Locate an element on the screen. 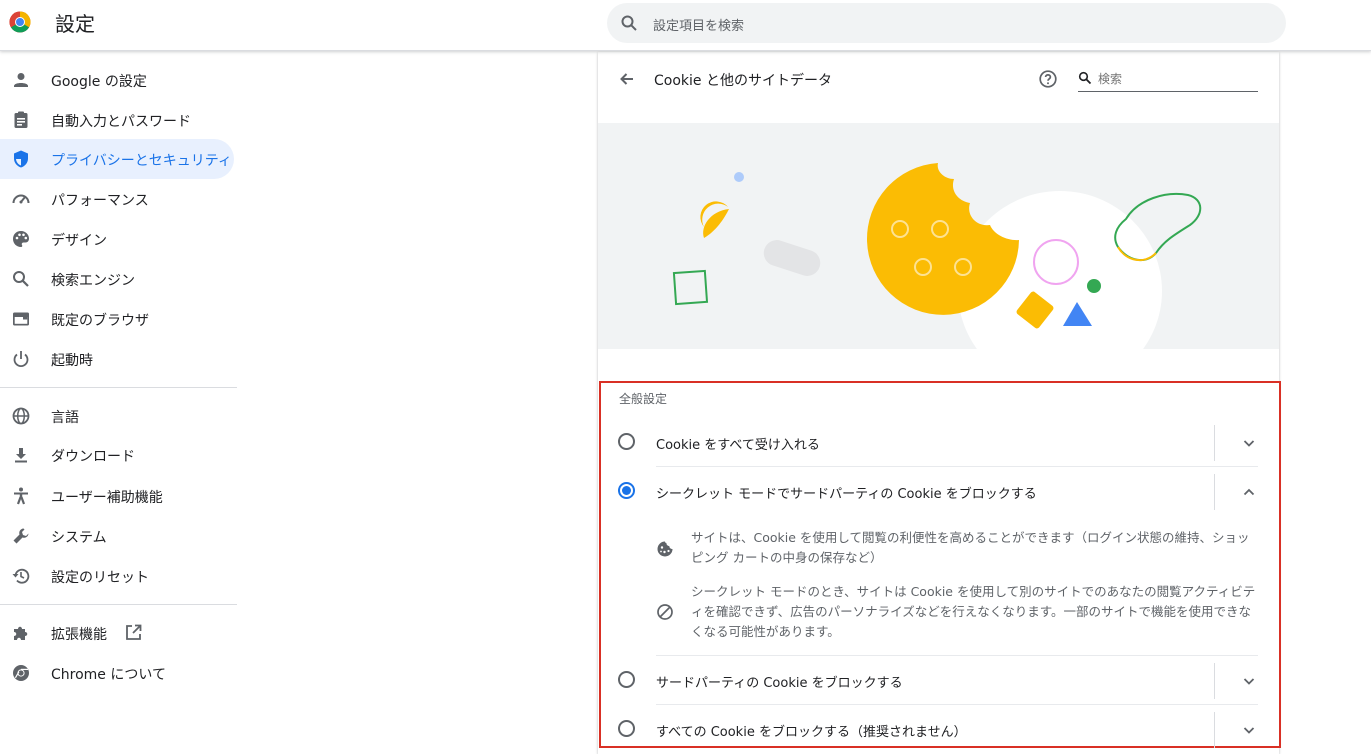 This screenshot has width=1371, height=754. option-block-third-party-incognito: シークレット モードでサードパーティの Cookie をブロックする is located at coordinates (940, 492).